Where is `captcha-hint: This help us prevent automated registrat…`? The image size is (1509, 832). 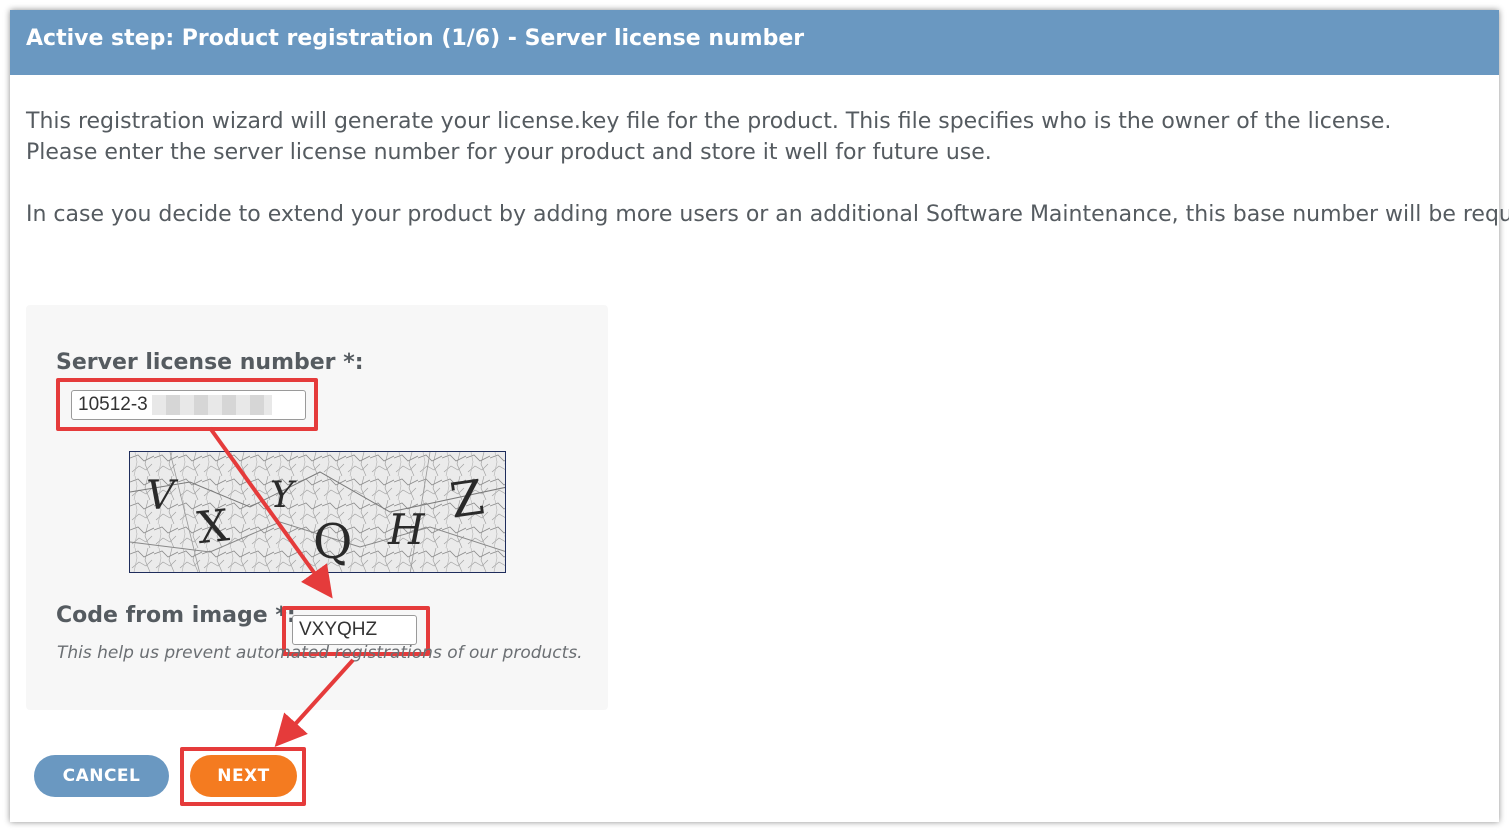
captcha-hint: This help us prevent automated registrat… is located at coordinates (320, 653).